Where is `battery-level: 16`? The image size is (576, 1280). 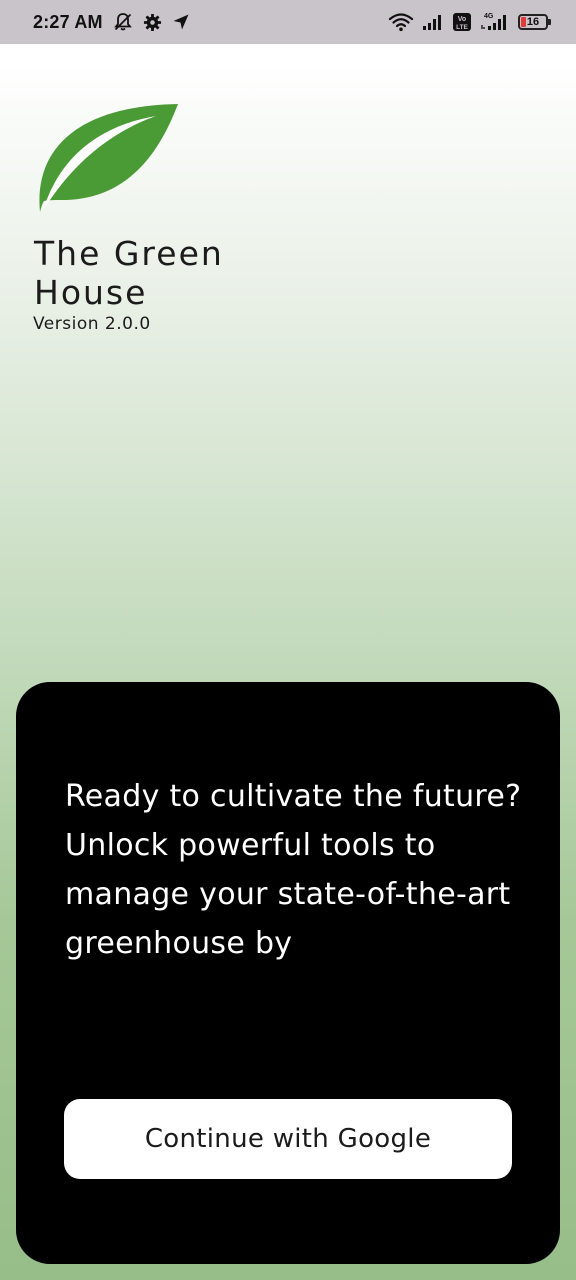 battery-level: 16 is located at coordinates (533, 22).